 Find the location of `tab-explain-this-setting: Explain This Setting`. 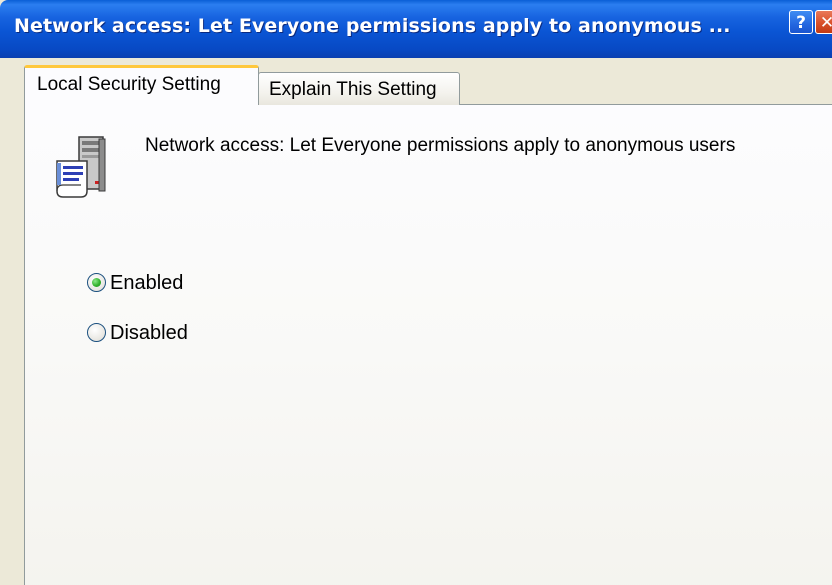

tab-explain-this-setting: Explain This Setting is located at coordinates (359, 88).